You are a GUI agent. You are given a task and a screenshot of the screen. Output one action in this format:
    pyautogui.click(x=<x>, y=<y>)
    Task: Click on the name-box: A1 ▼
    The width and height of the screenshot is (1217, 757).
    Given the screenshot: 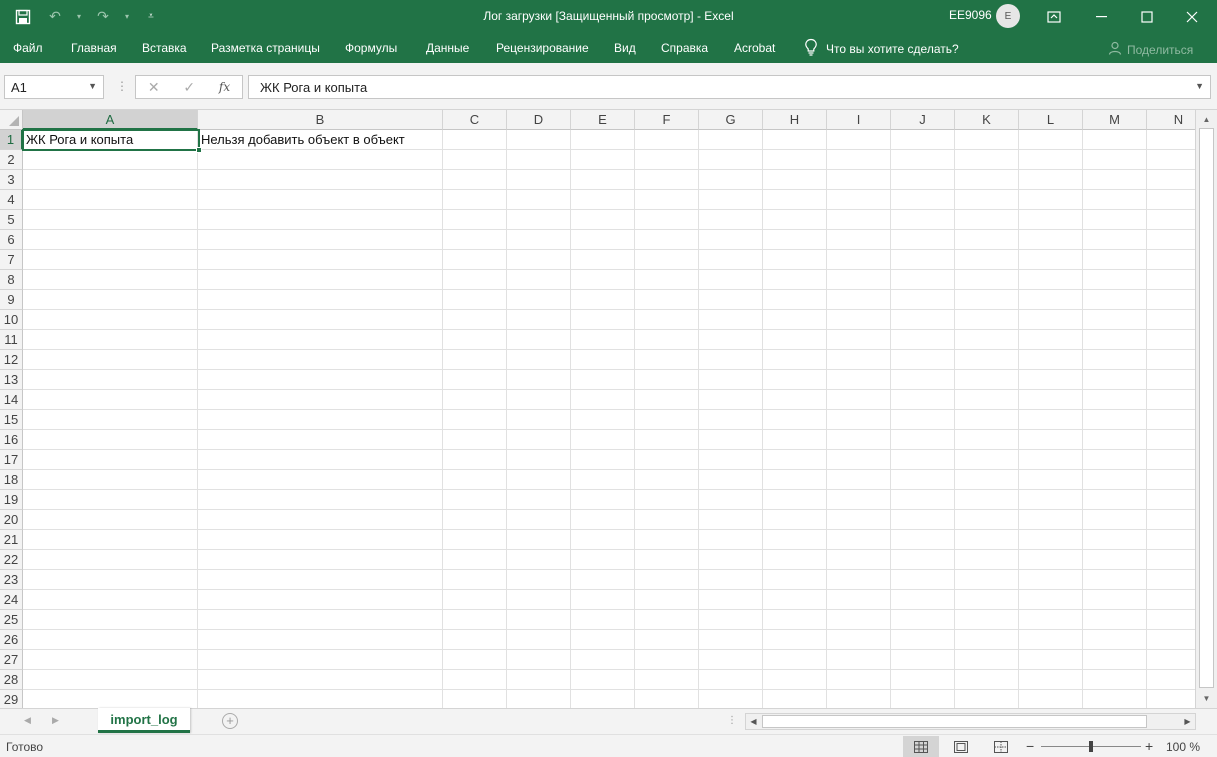 What is the action you would take?
    pyautogui.click(x=54, y=87)
    